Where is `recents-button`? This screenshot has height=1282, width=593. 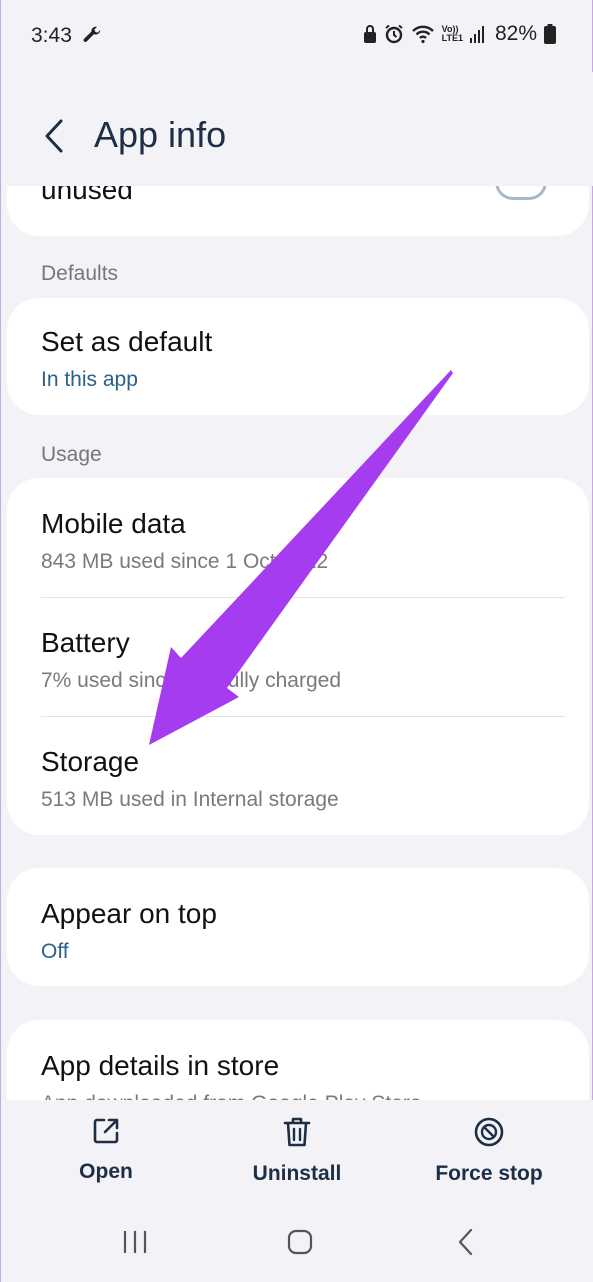
recents-button is located at coordinates (135, 1242).